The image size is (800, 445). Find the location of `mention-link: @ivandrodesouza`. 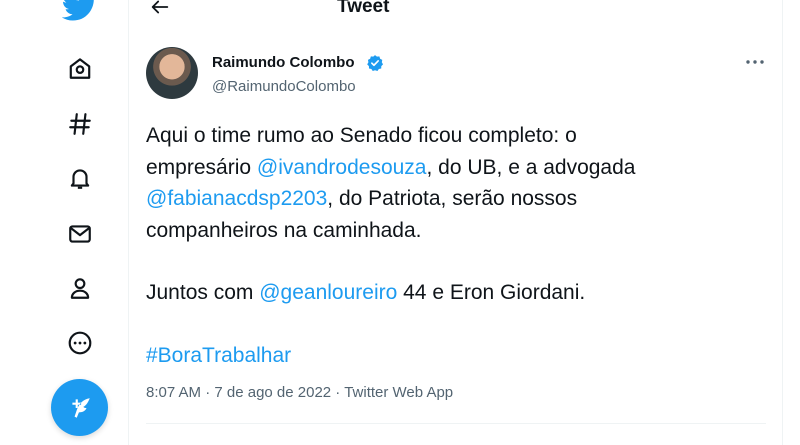

mention-link: @ivandrodesouza is located at coordinates (342, 167).